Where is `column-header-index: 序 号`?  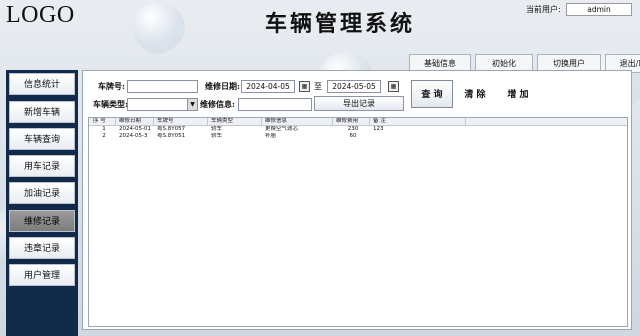
column-header-index: 序 号 is located at coordinates (104, 121).